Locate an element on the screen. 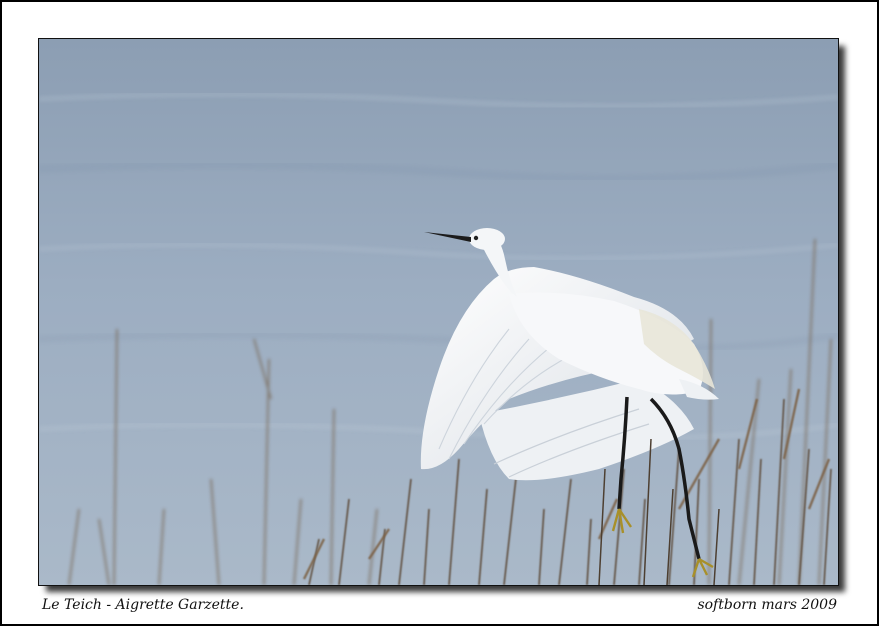 The height and width of the screenshot is (626, 879). caption-credit: softborn mars 2009 is located at coordinates (767, 605).